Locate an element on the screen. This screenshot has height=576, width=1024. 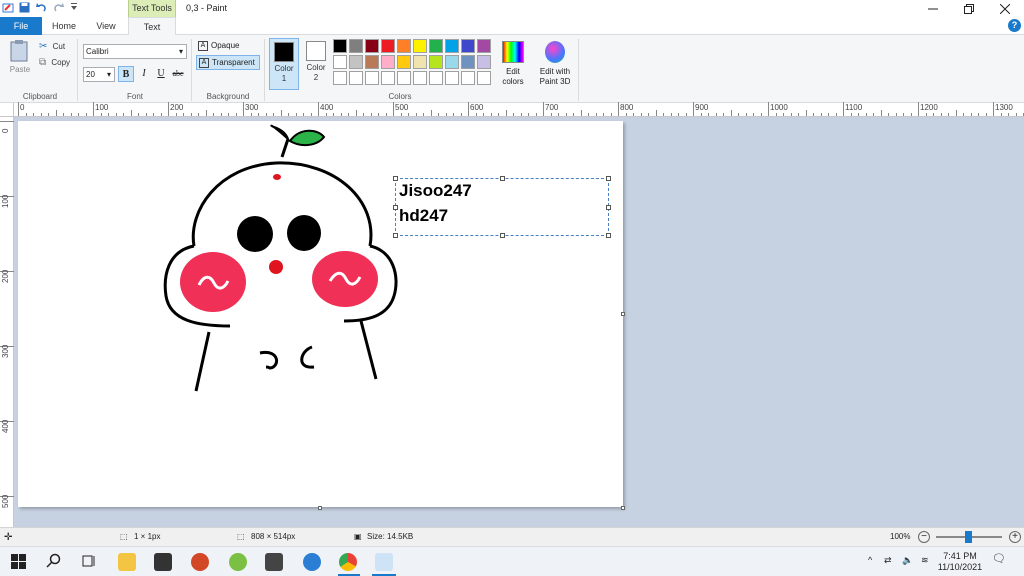
wifi-icon: ≋ is located at coordinates (925, 560).